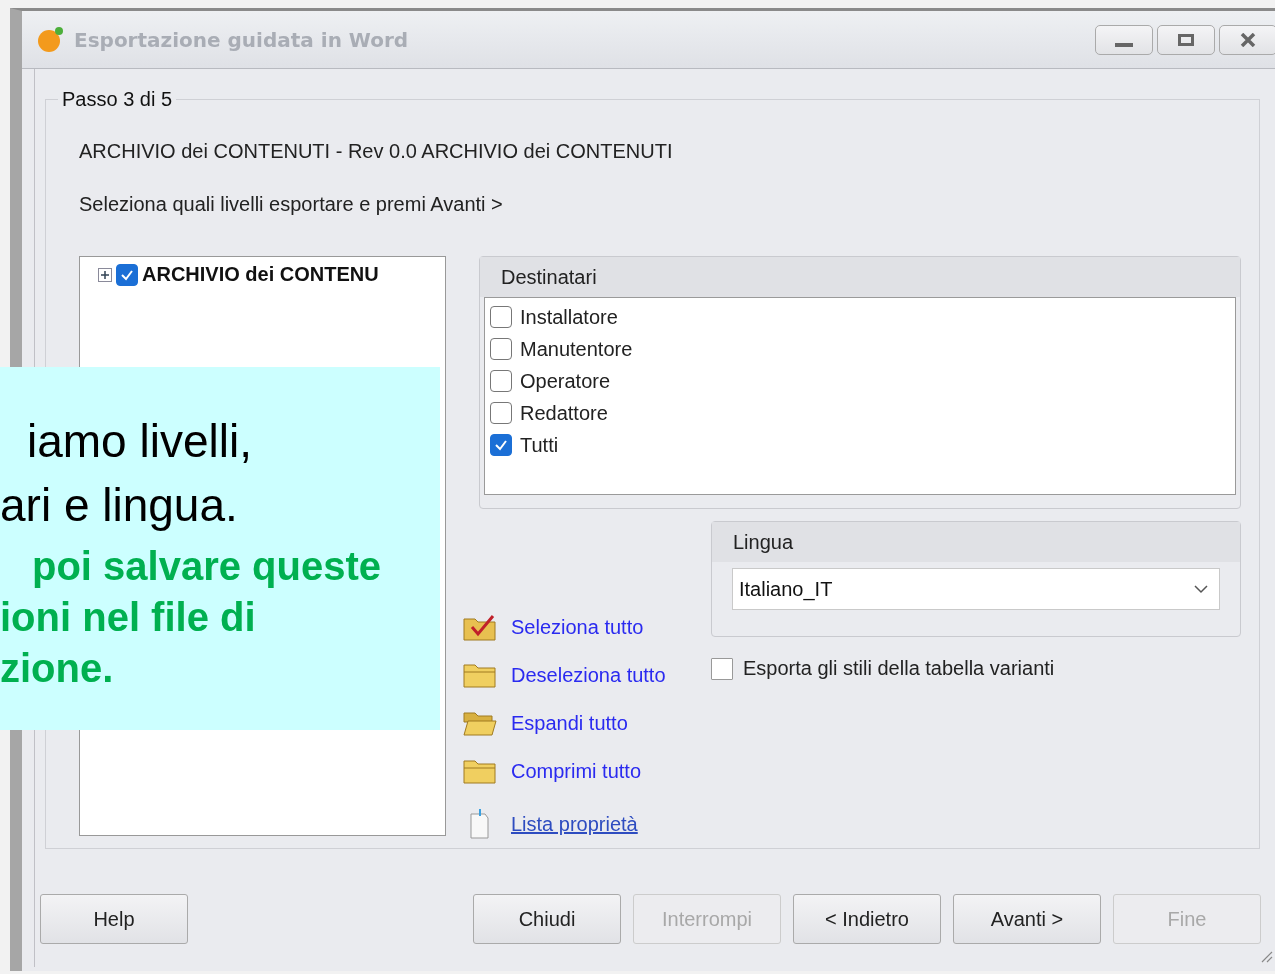 The image size is (1275, 974). Describe the element at coordinates (57, 668) in the screenshot. I see `callout-text: zione.` at that location.